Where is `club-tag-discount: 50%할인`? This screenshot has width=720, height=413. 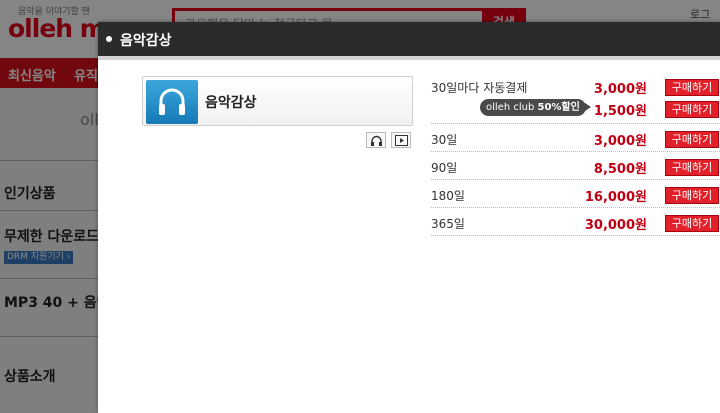
club-tag-discount: 50%할인 is located at coordinates (558, 107).